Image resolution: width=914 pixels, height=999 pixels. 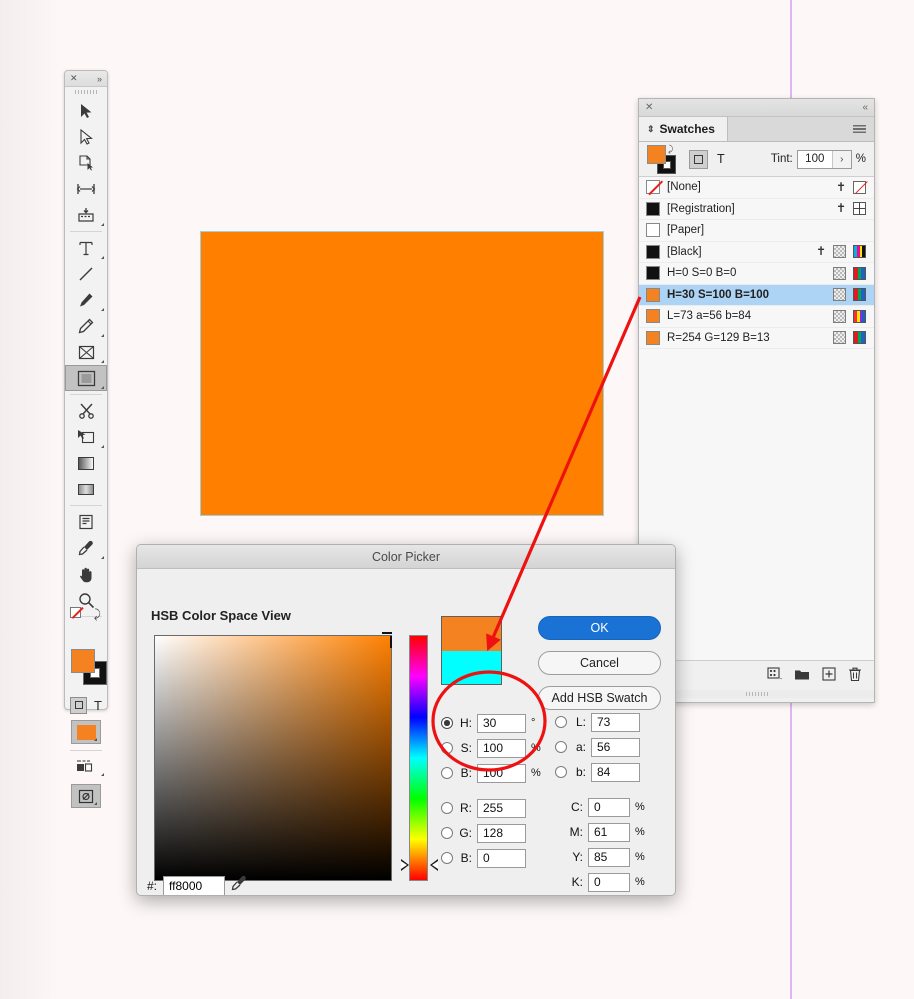 I want to click on color-field-row: C: 0%, so click(x=607, y=807).